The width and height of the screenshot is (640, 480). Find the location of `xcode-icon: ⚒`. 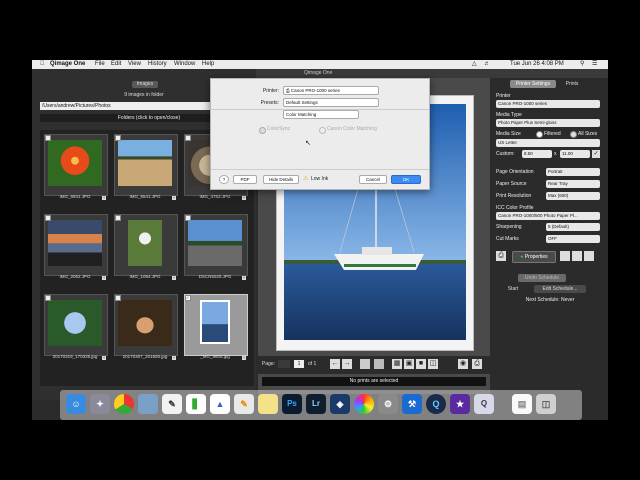

xcode-icon: ⚒ is located at coordinates (412, 404).